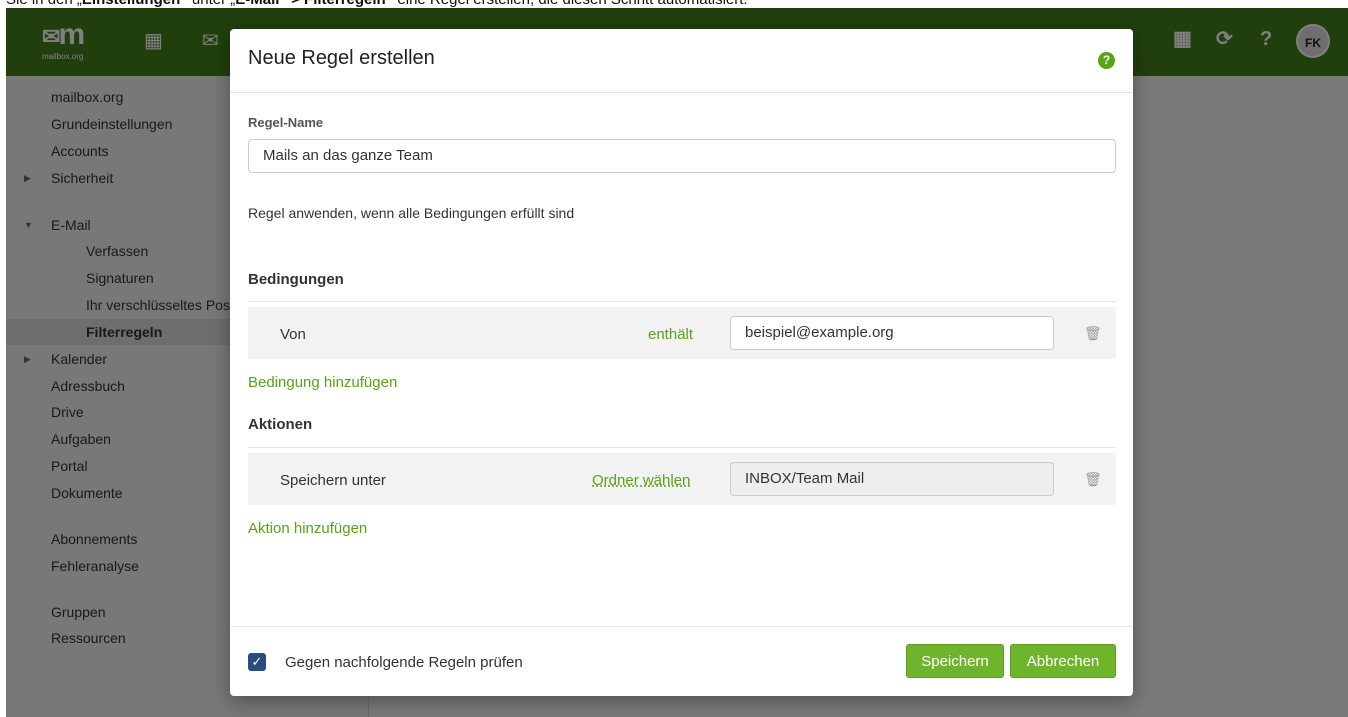  What do you see at coordinates (293, 334) in the screenshot?
I see `condition-field: Von` at bounding box center [293, 334].